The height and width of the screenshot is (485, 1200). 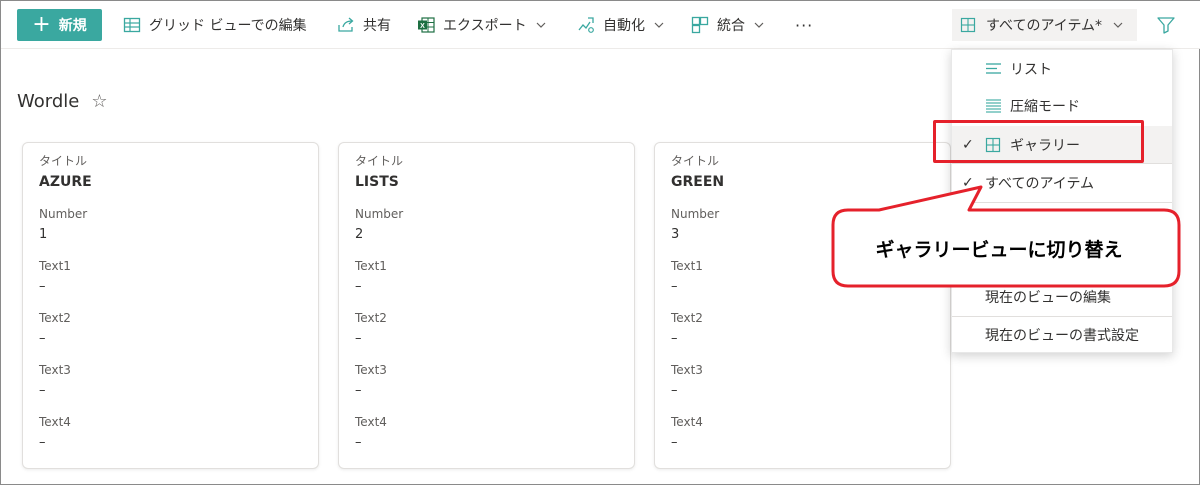 What do you see at coordinates (999, 249) in the screenshot?
I see `callout-text: ギャラリービューに切り替え` at bounding box center [999, 249].